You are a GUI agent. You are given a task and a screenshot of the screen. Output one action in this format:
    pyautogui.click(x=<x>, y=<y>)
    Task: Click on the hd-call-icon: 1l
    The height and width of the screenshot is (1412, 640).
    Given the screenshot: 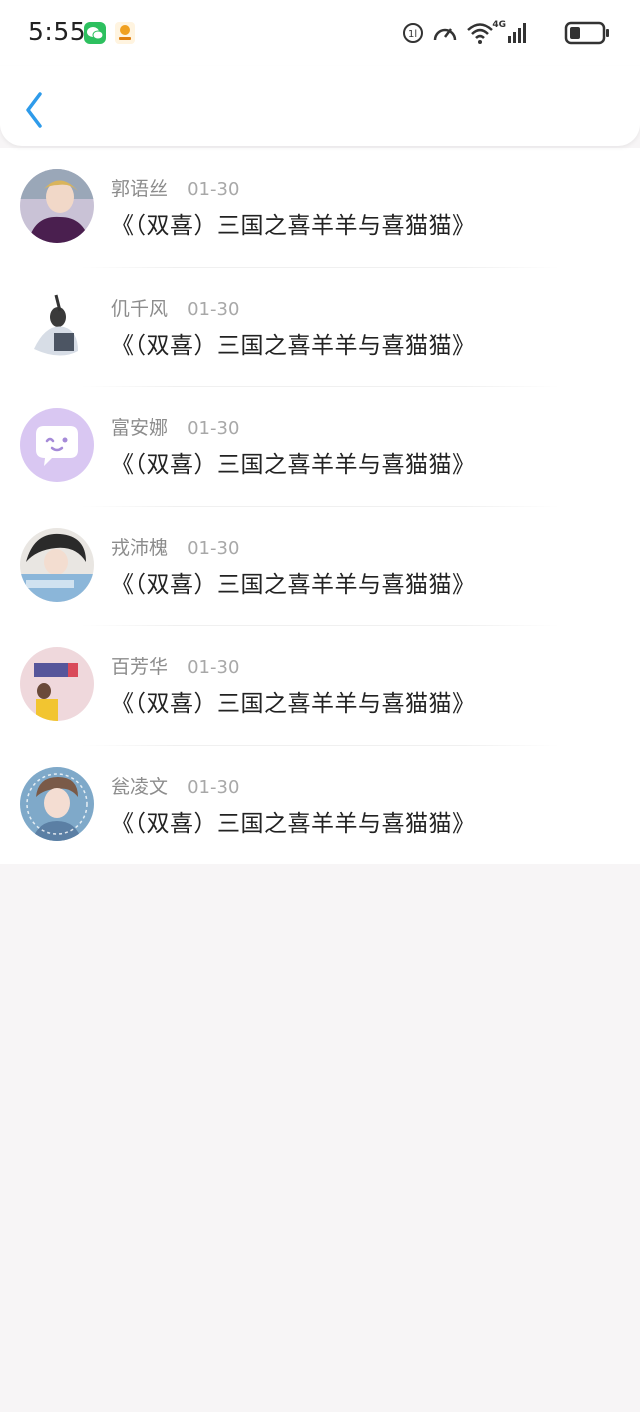 What is the action you would take?
    pyautogui.click(x=413, y=35)
    